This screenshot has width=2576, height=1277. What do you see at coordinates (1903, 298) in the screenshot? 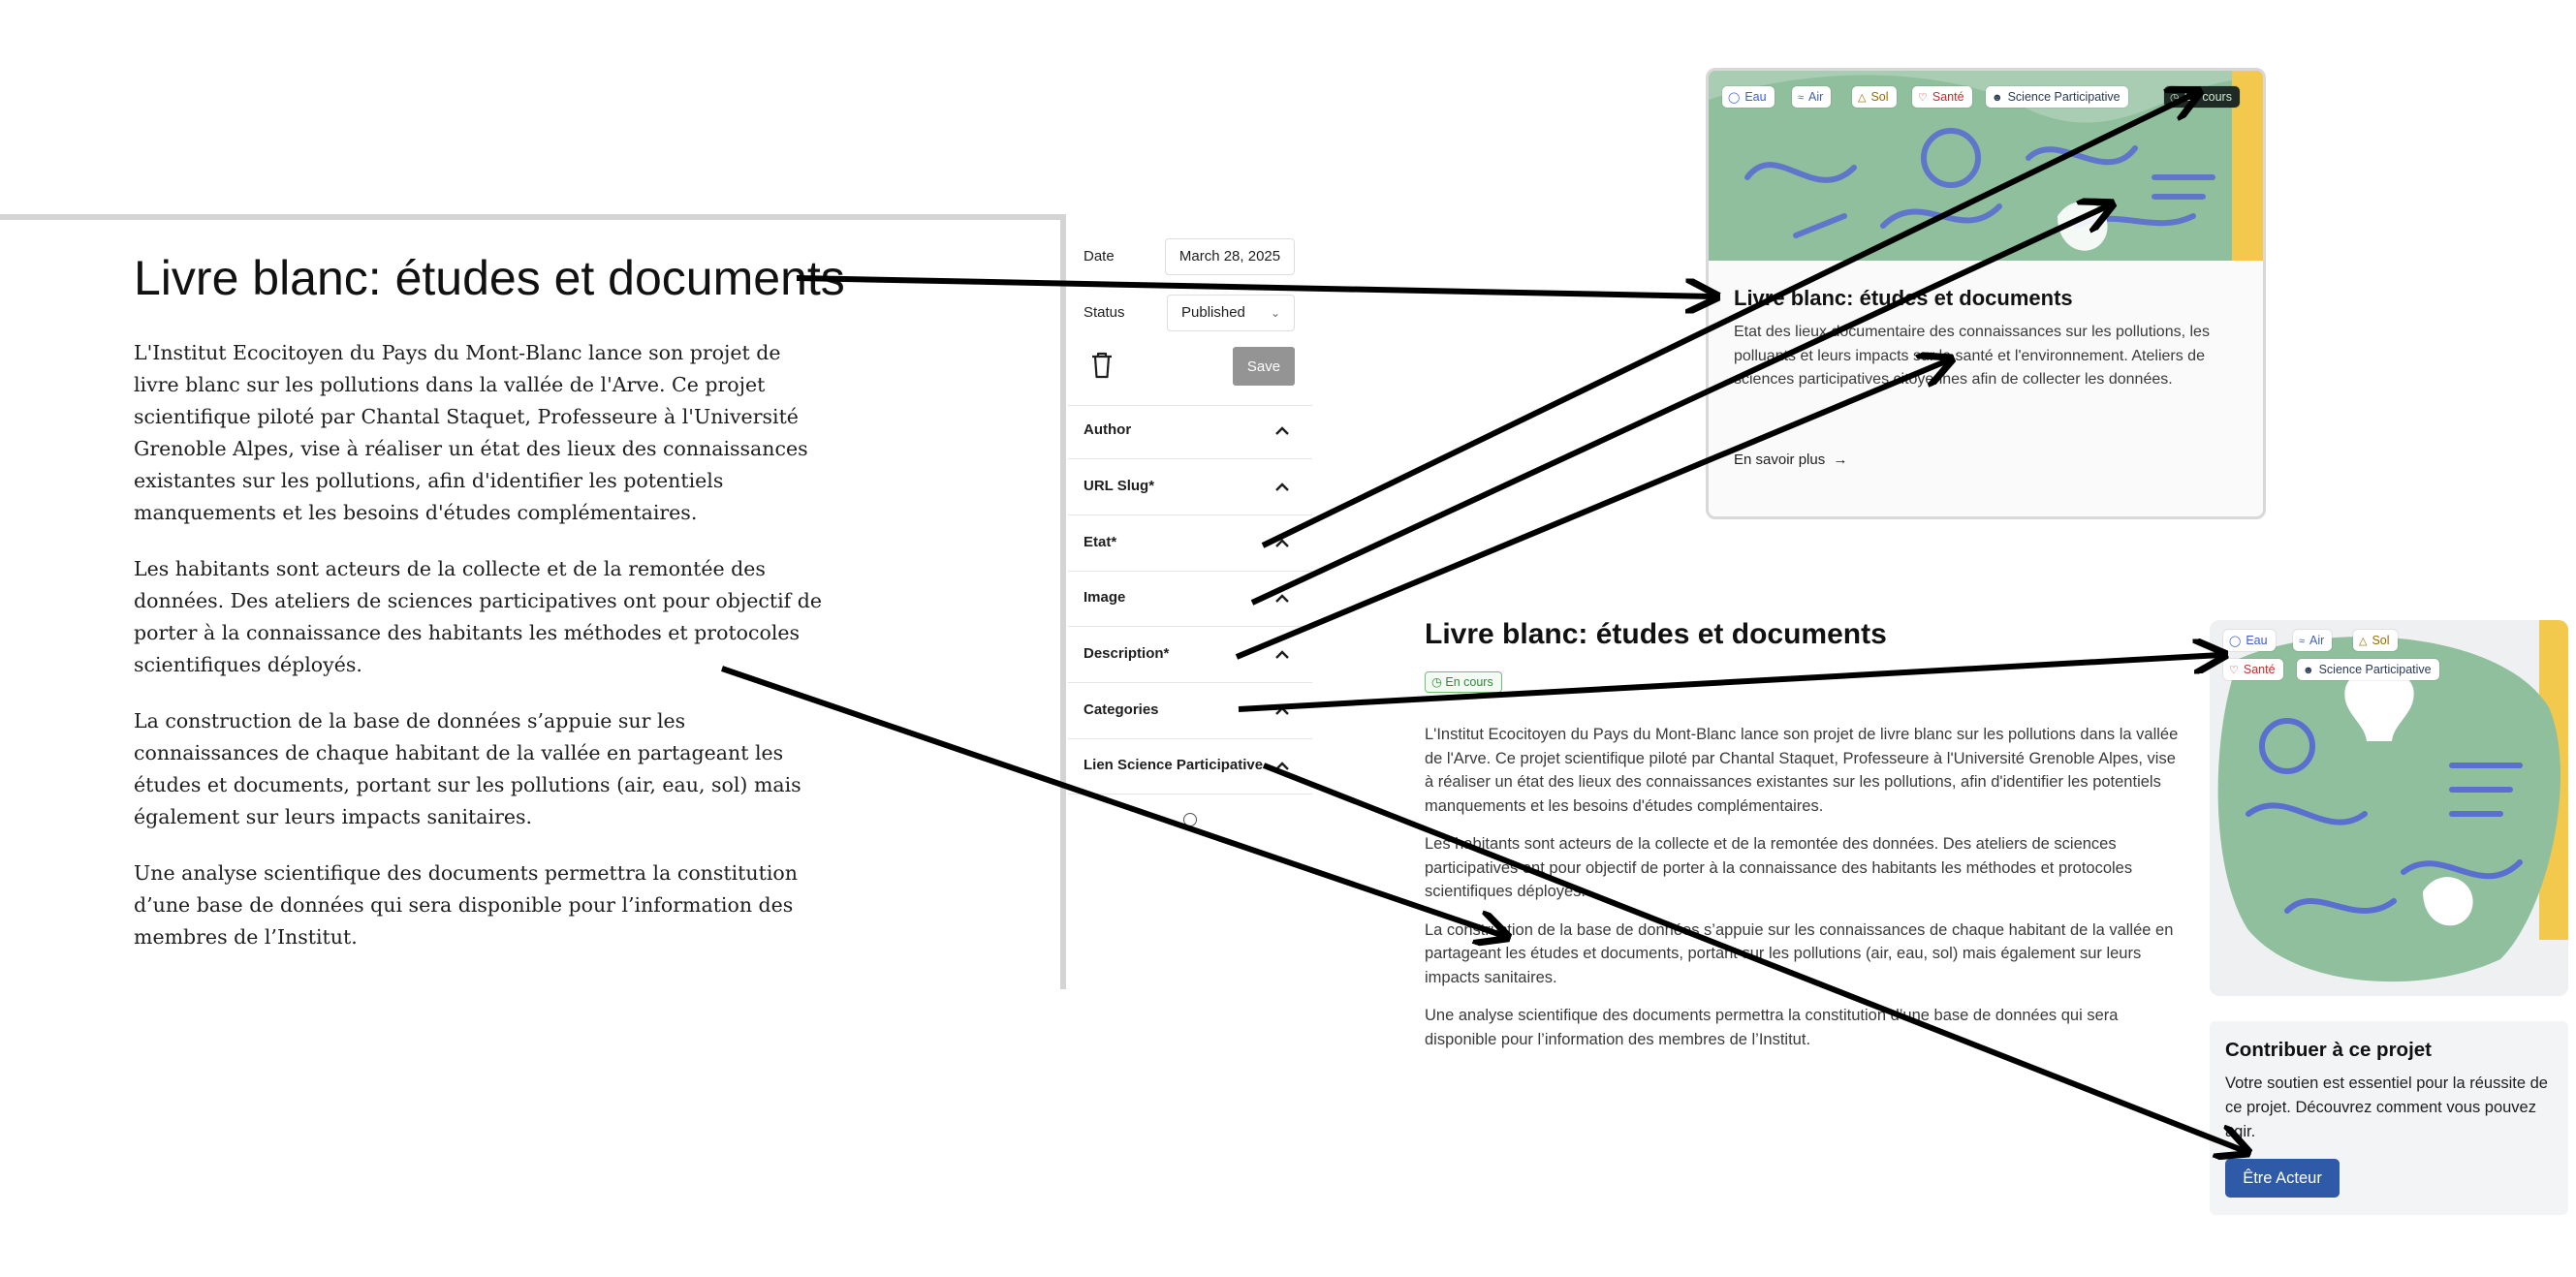
I see `card-title: Livre blanc: études et documents` at bounding box center [1903, 298].